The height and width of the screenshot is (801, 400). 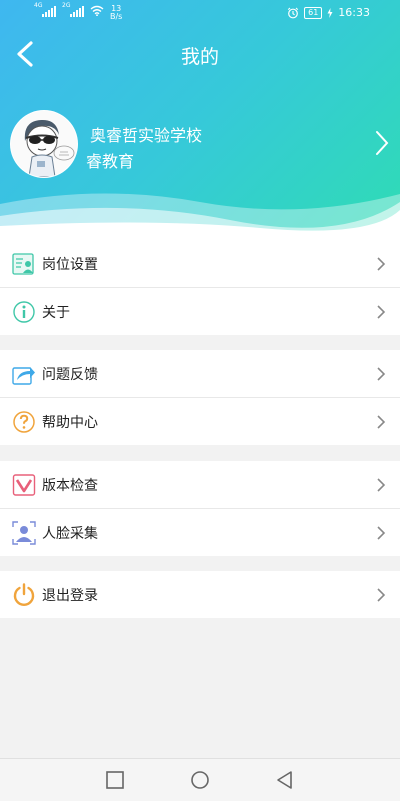 I want to click on cartoon-avatar-icon, so click(x=44, y=144).